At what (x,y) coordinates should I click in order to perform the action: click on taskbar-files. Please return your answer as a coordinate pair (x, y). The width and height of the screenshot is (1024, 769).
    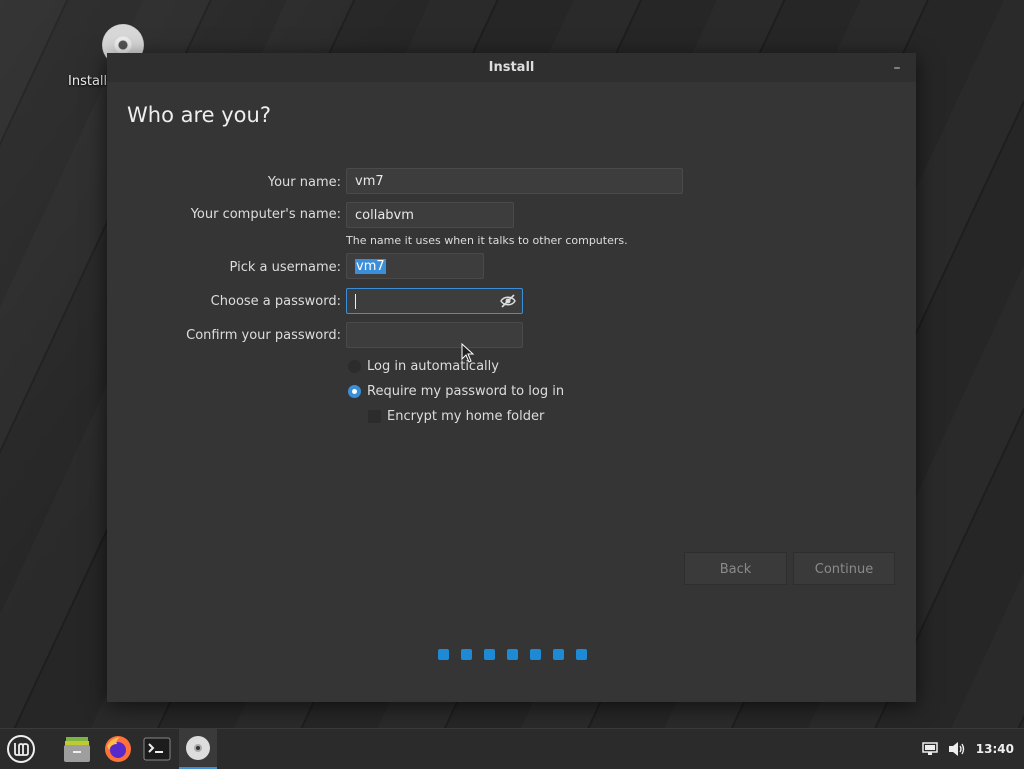
    Looking at the image, I should click on (77, 749).